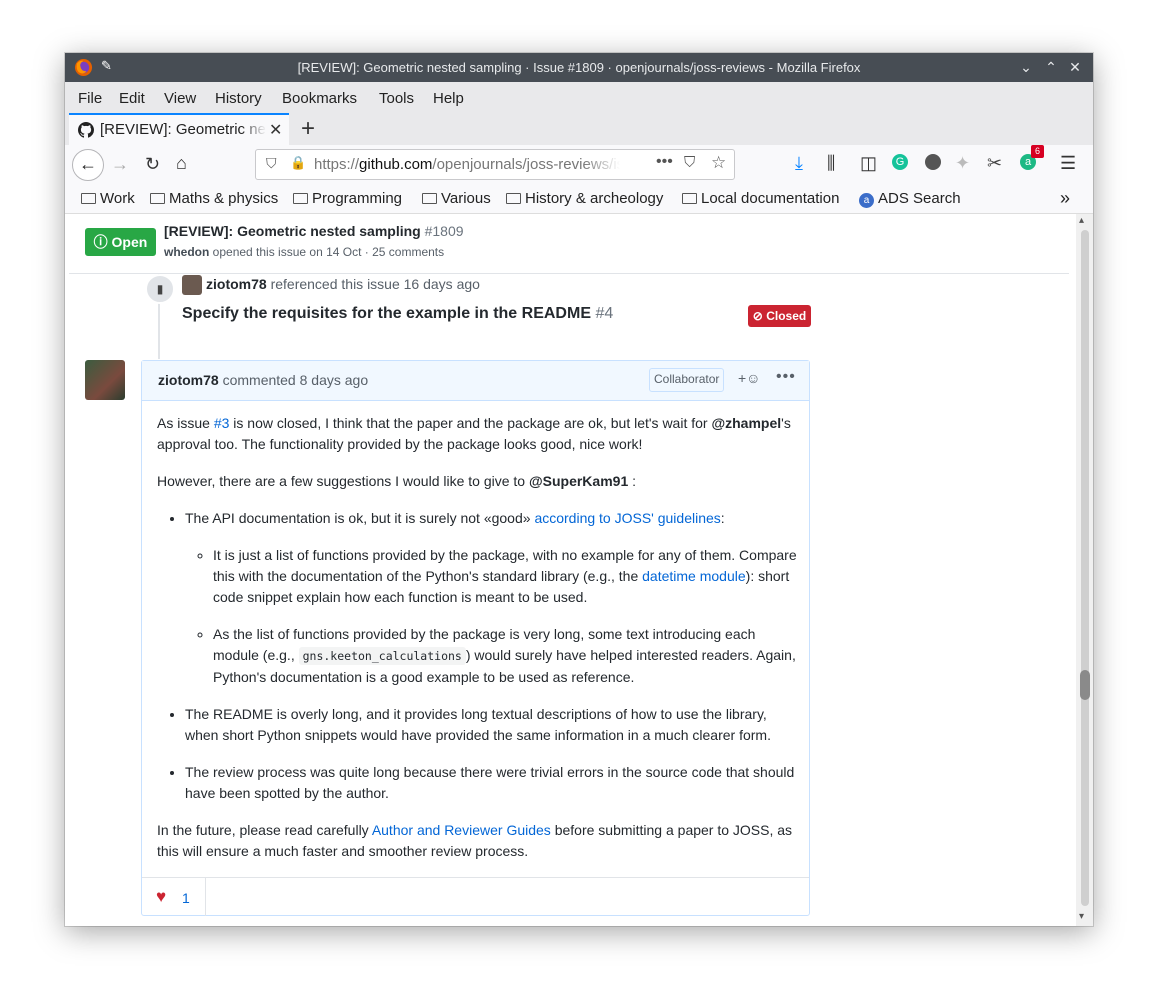 This screenshot has width=1158, height=1004. What do you see at coordinates (120, 164) in the screenshot?
I see `forward-button: →` at bounding box center [120, 164].